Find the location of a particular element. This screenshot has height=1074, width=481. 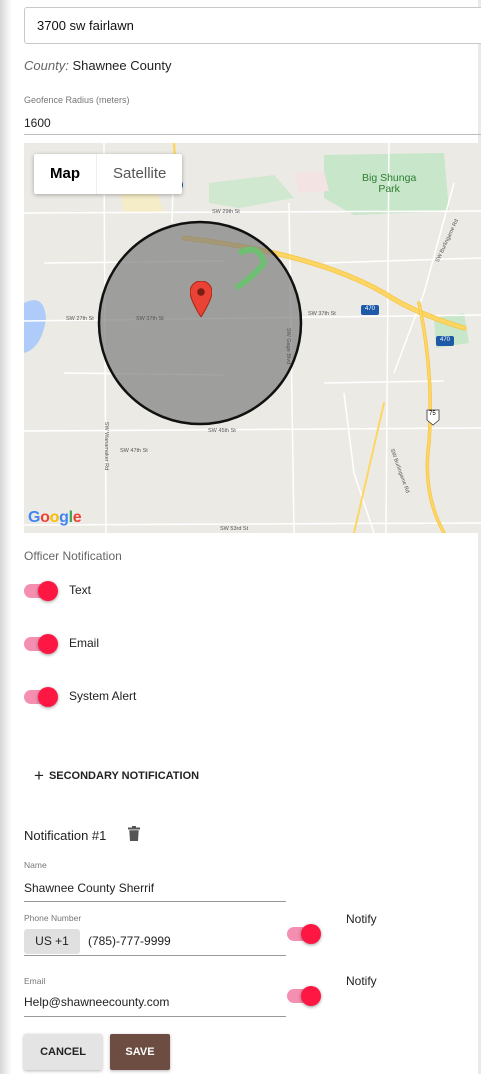

text-toggle is located at coordinates (41, 591).